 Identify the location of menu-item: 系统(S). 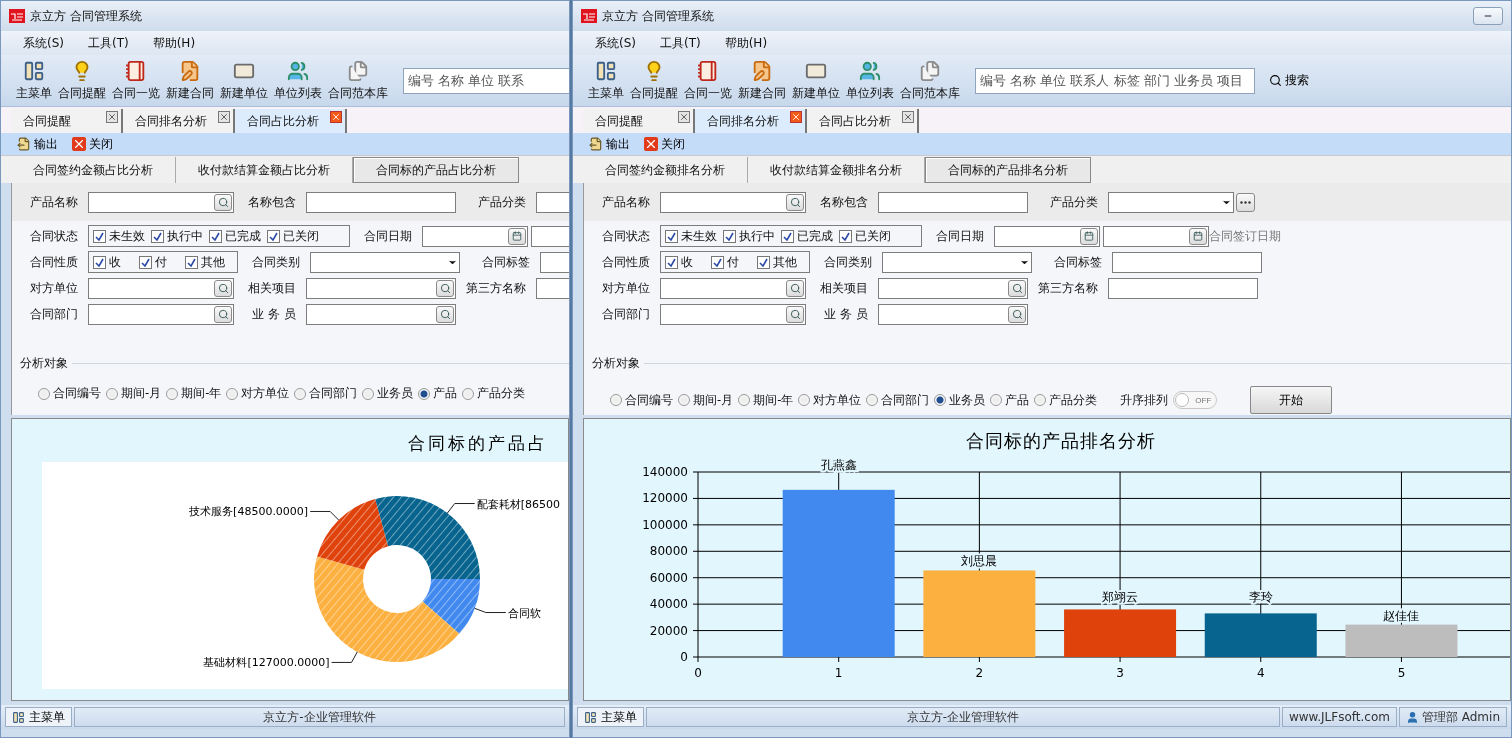
(43, 43).